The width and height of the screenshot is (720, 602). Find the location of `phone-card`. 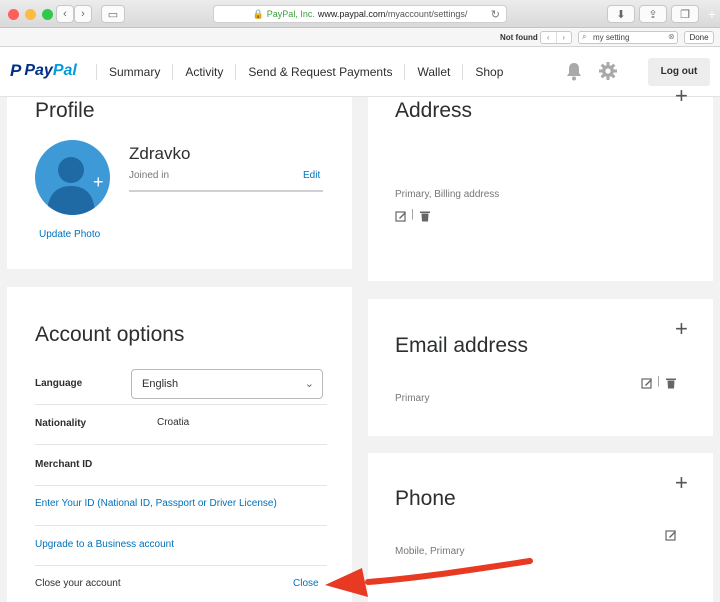

phone-card is located at coordinates (540, 527).